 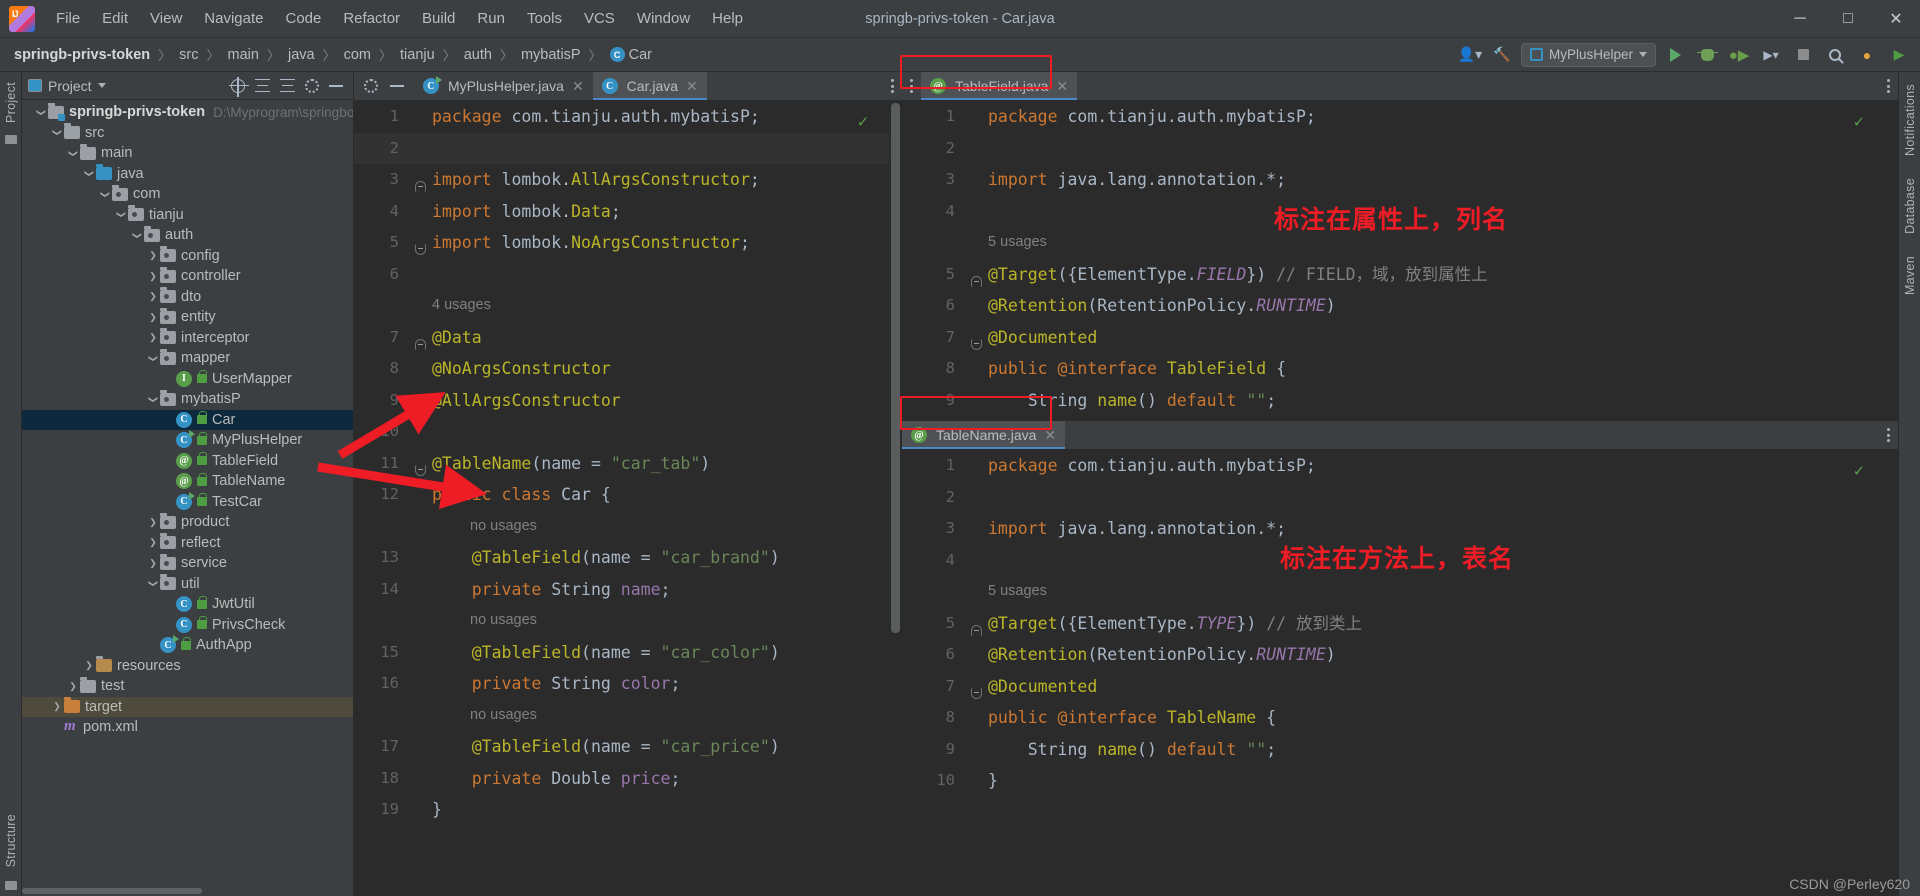 What do you see at coordinates (187, 235) in the screenshot?
I see `tree-node-auth: auth` at bounding box center [187, 235].